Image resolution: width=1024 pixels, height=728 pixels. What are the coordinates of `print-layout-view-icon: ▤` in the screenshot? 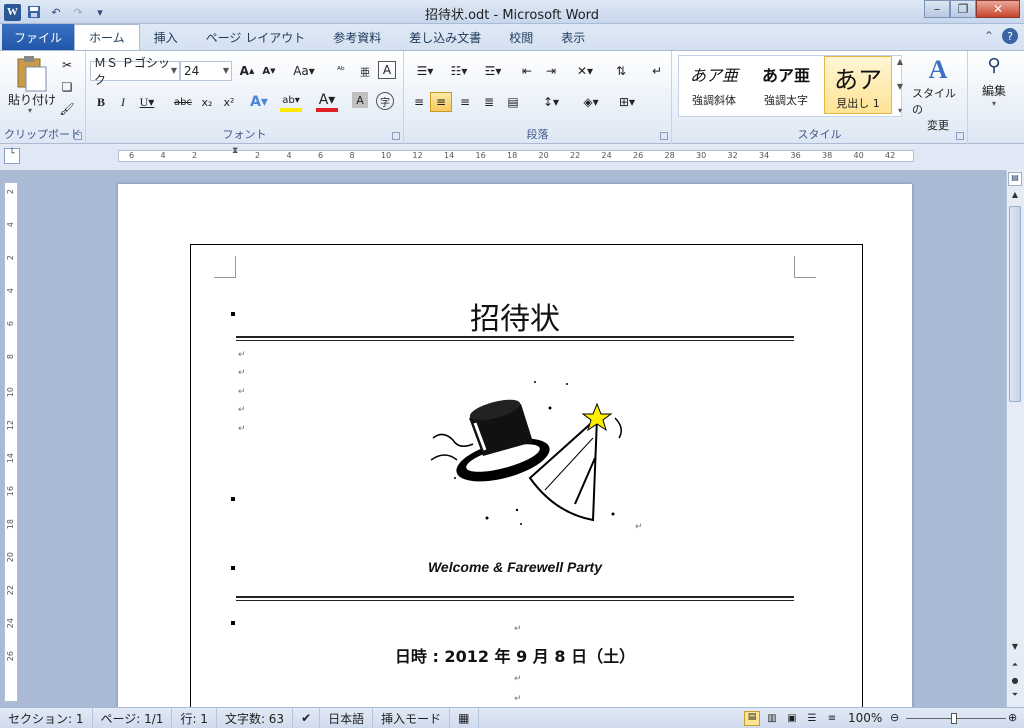 It's located at (752, 718).